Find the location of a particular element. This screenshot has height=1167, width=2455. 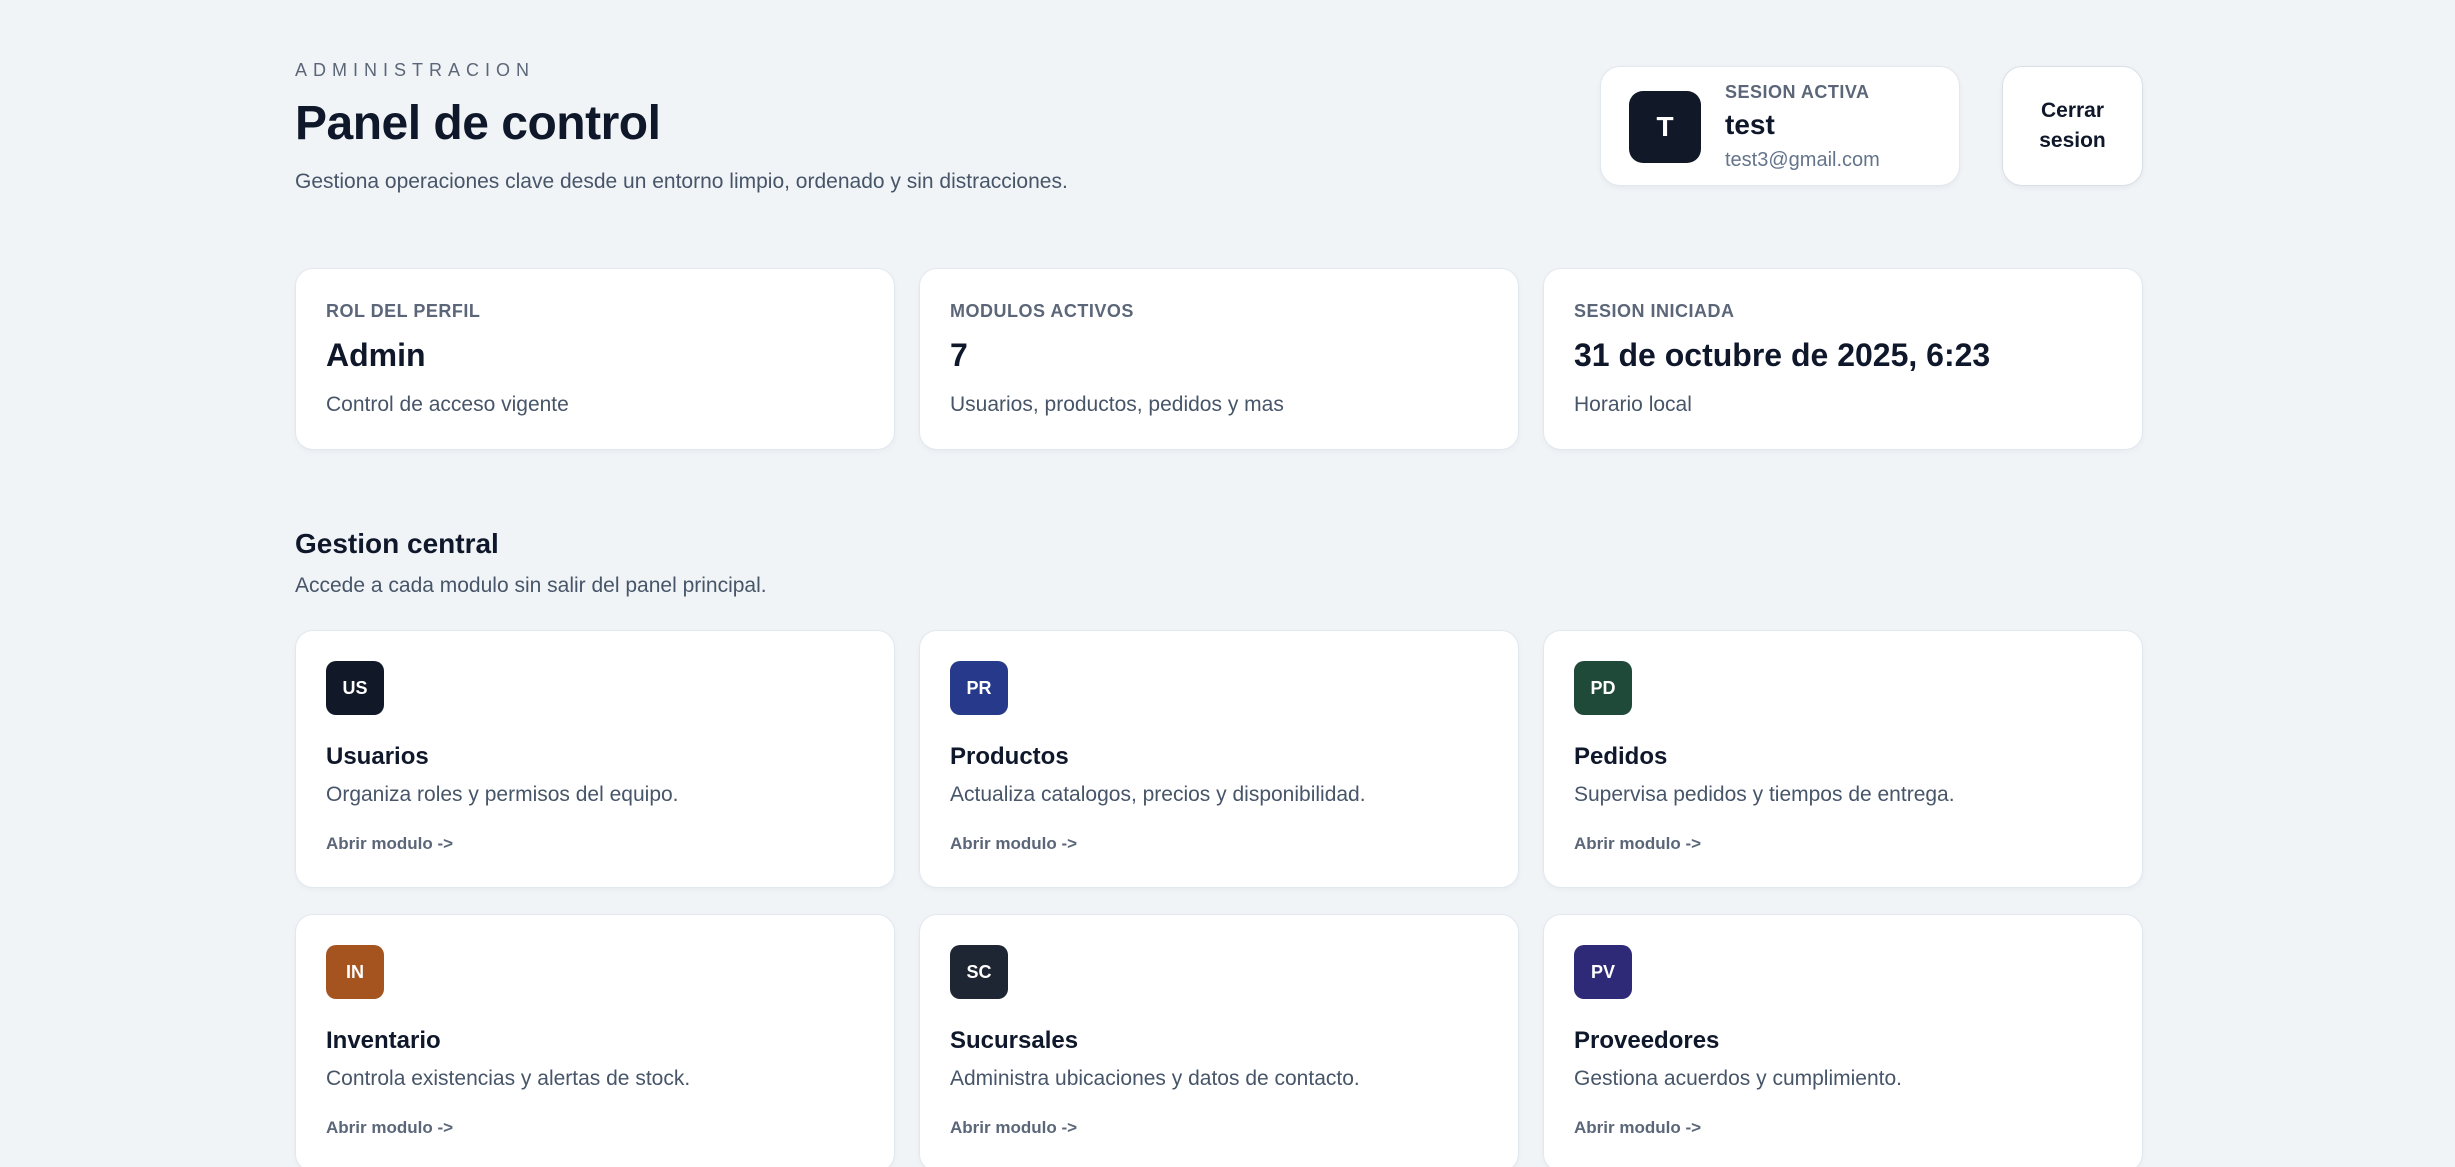

module-description: Controla existencias y alertas de stock. is located at coordinates (508, 1078).